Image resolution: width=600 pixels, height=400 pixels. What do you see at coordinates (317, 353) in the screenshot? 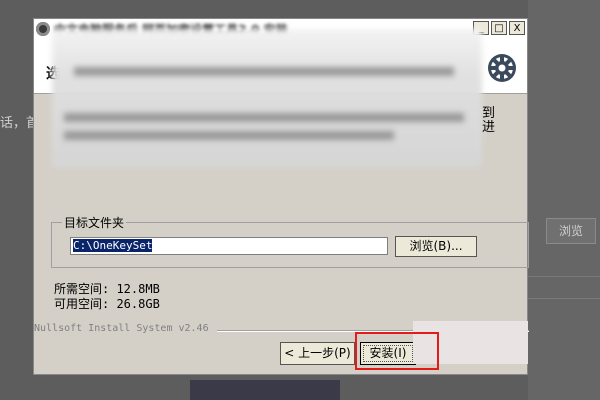
I see `back-button: < 上一步(P)` at bounding box center [317, 353].